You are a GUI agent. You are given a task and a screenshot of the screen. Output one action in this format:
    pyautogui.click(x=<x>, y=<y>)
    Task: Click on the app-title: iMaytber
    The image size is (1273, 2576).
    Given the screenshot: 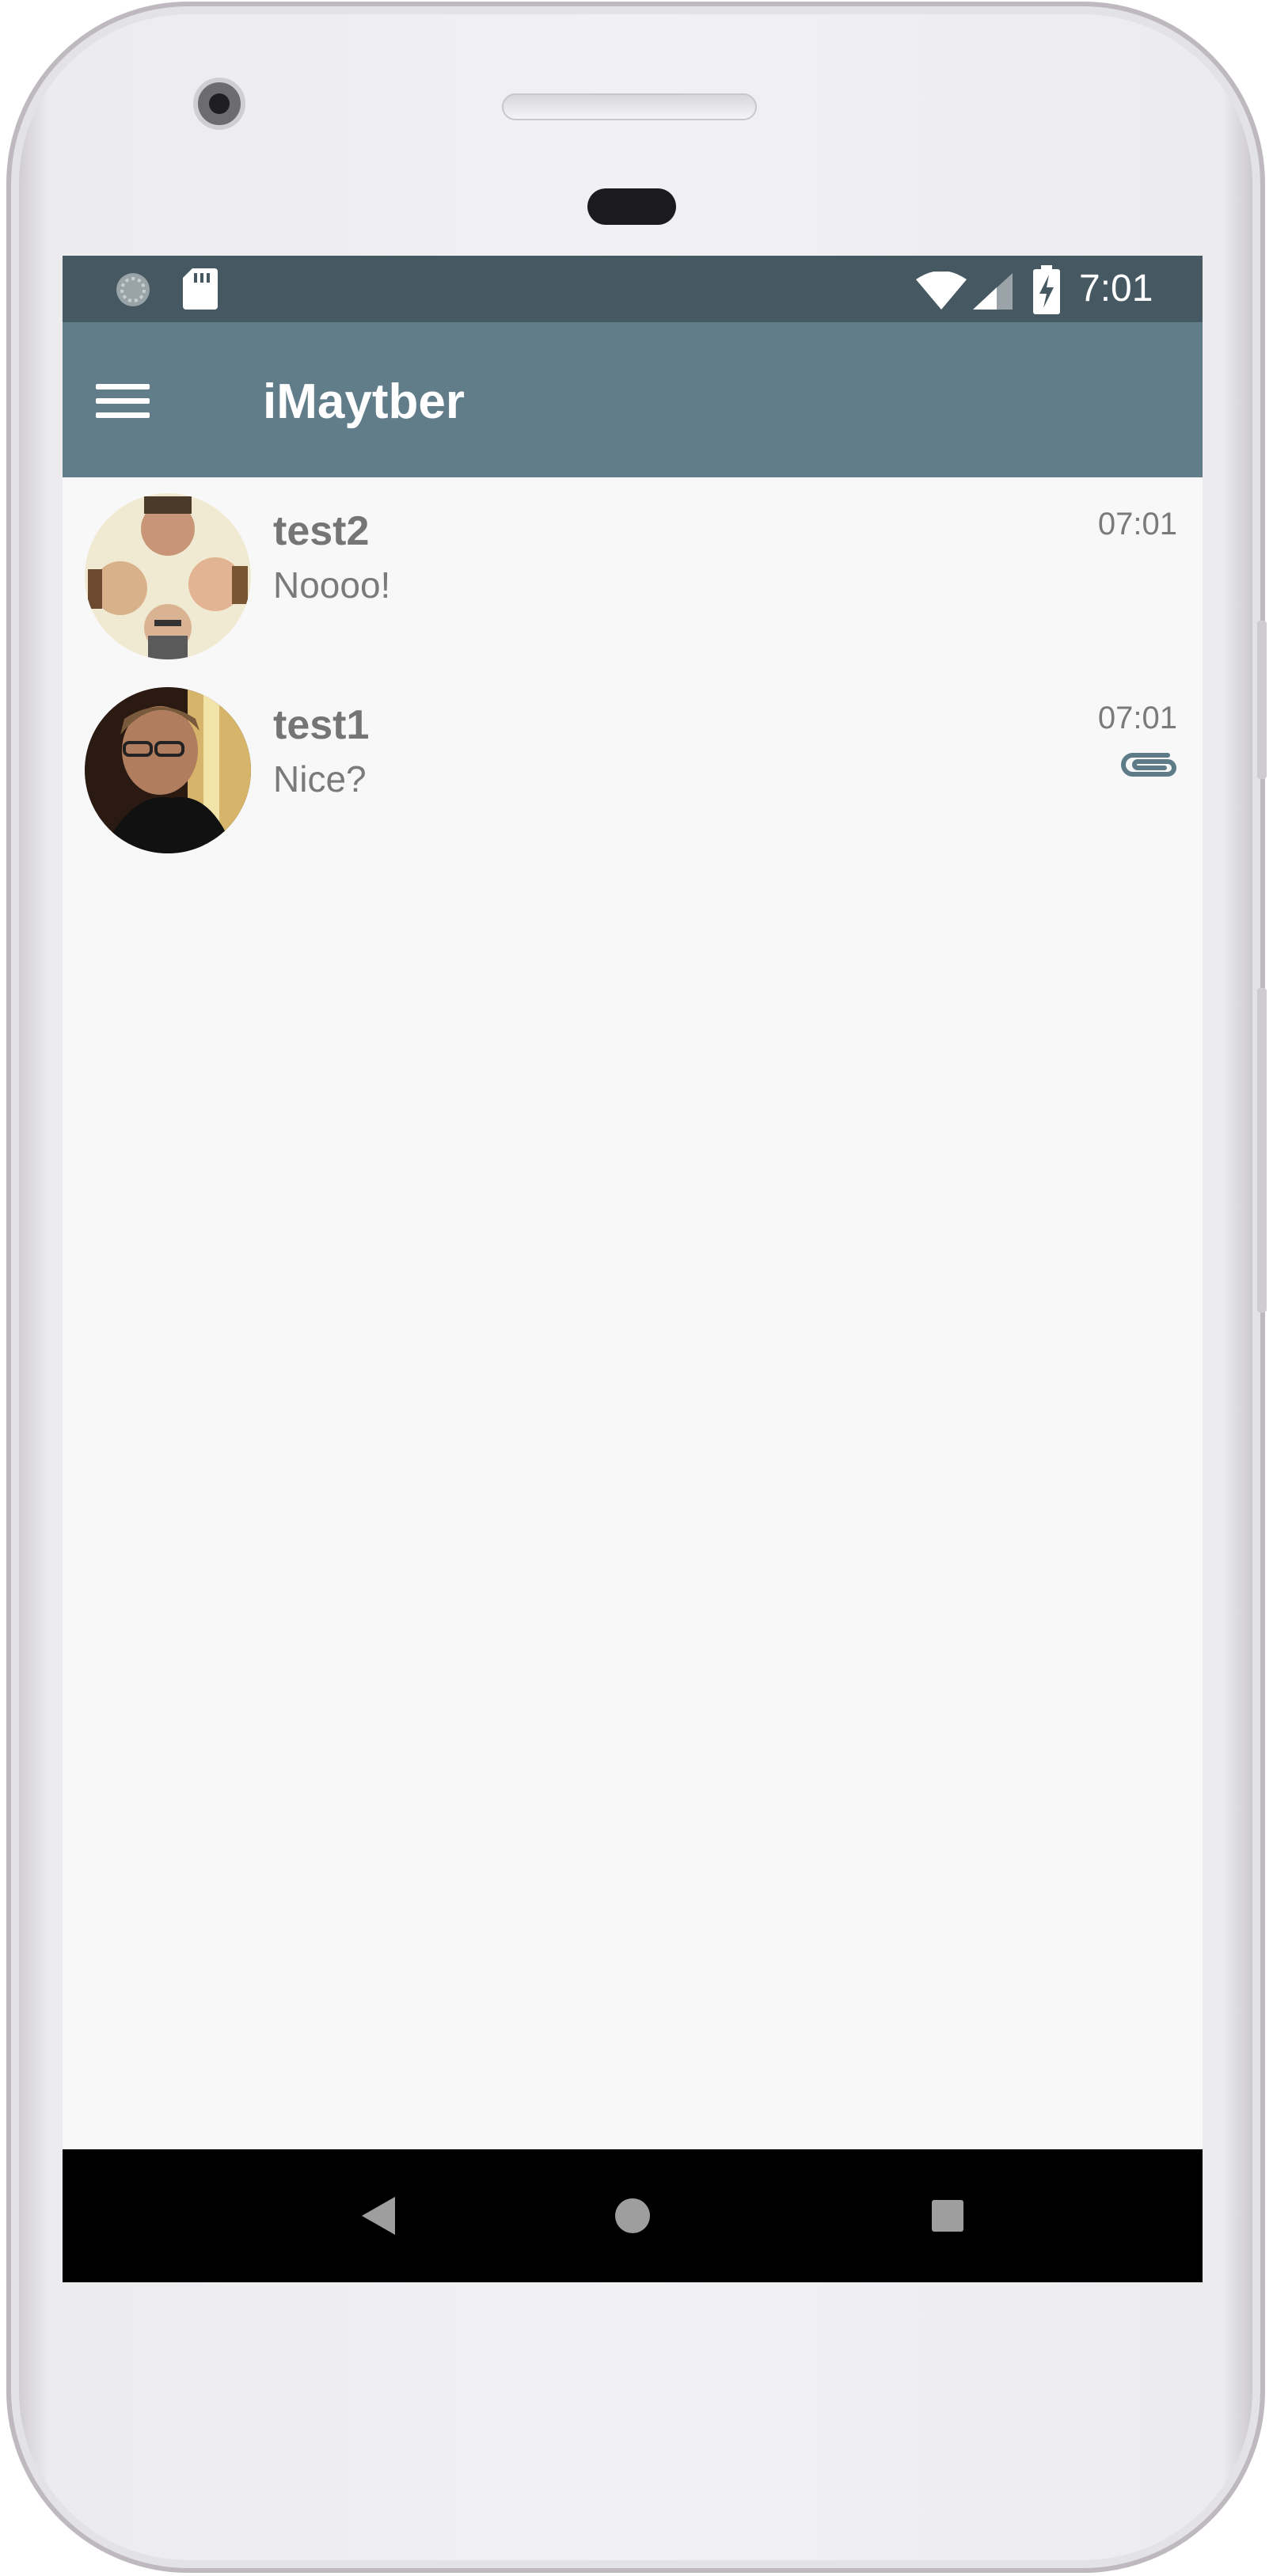 What is the action you would take?
    pyautogui.click(x=364, y=401)
    